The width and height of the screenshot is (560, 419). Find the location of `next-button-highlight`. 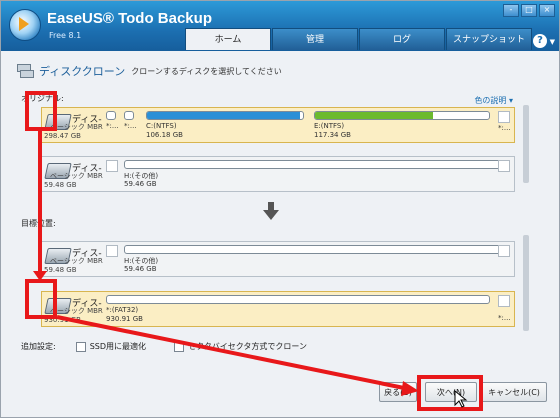

next-button-highlight is located at coordinates (450, 393).